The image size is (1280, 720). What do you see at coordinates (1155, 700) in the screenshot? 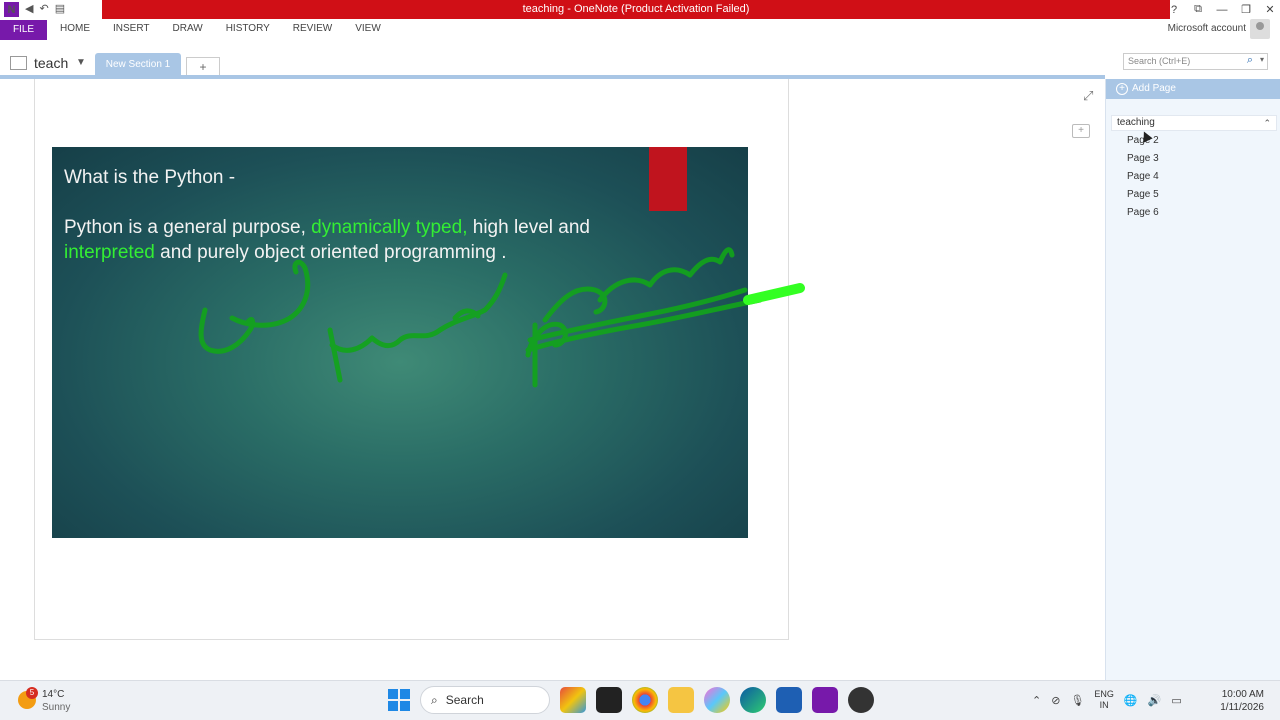
I see `volume-icon: 🔊` at bounding box center [1155, 700].